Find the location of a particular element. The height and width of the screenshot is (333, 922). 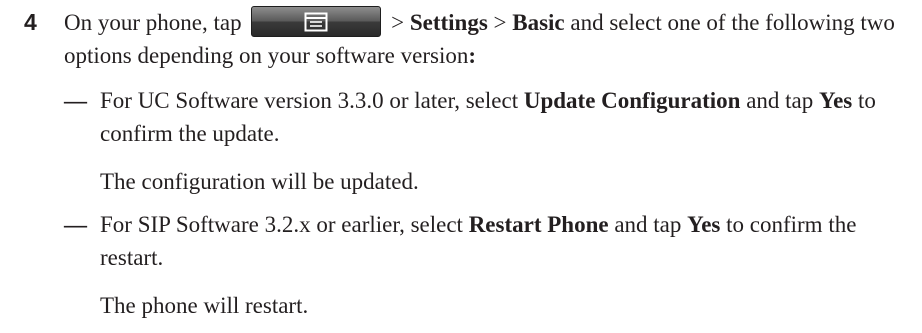

step-colon: : is located at coordinates (472, 55).